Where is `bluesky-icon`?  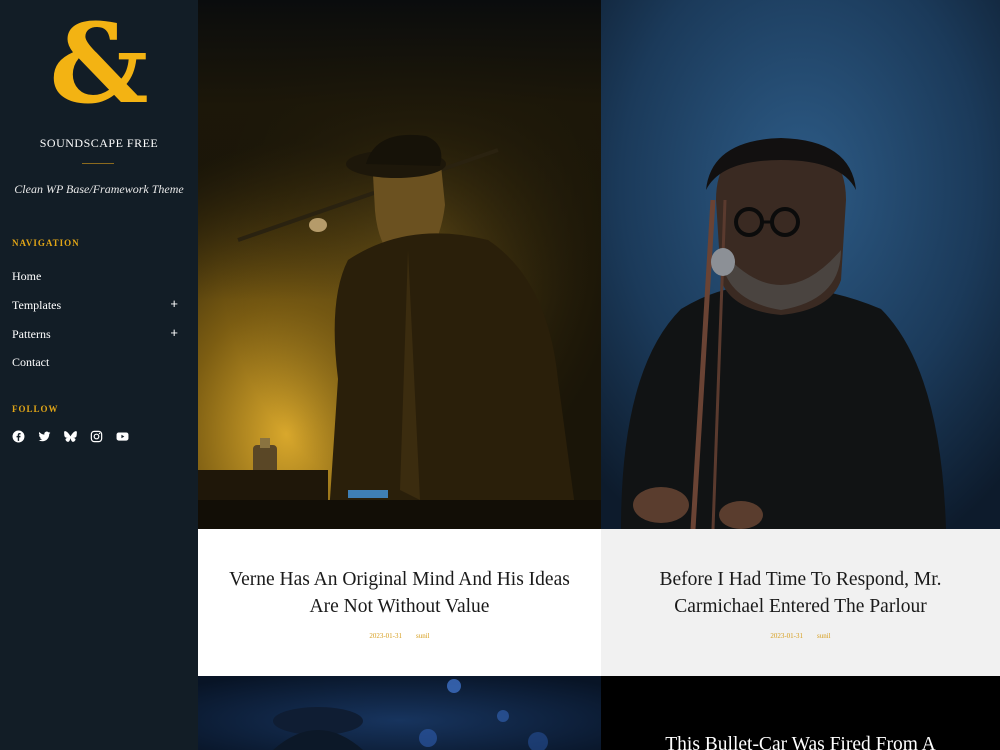 bluesky-icon is located at coordinates (70, 436).